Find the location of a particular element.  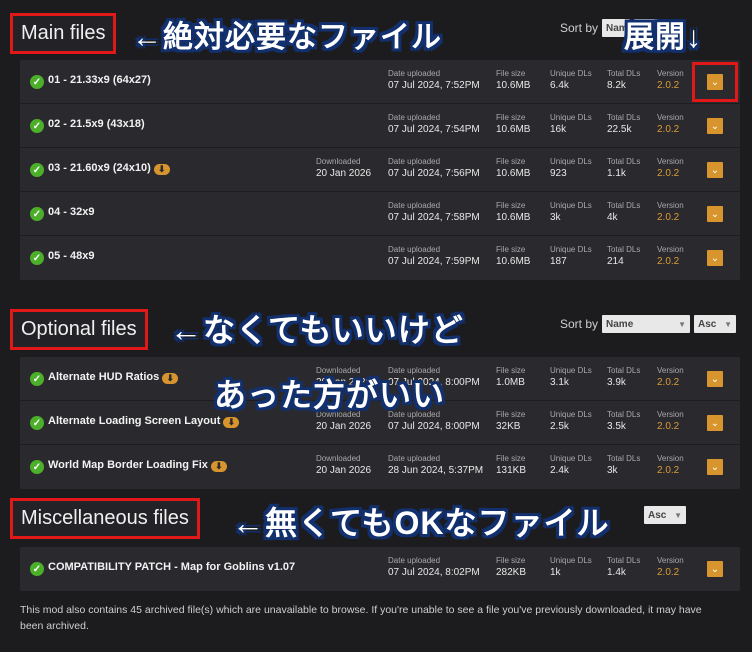

file-size: File size 282KB is located at coordinates (511, 567).